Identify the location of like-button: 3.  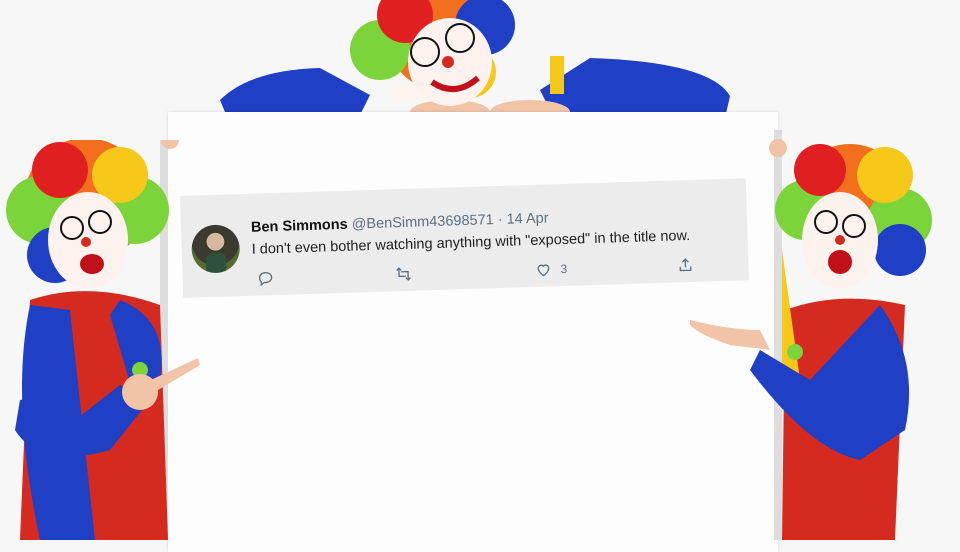
(550, 269).